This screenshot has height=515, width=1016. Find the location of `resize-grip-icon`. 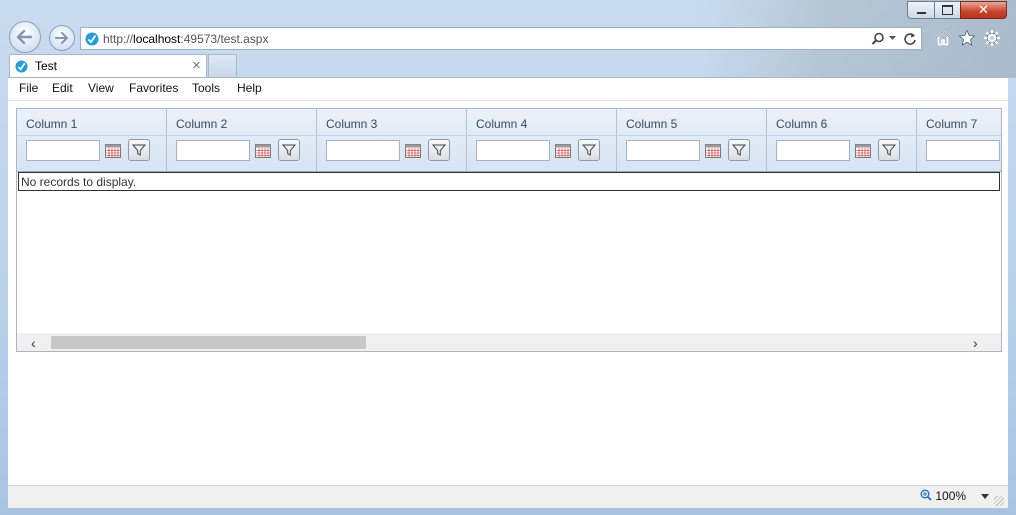

resize-grip-icon is located at coordinates (999, 501).